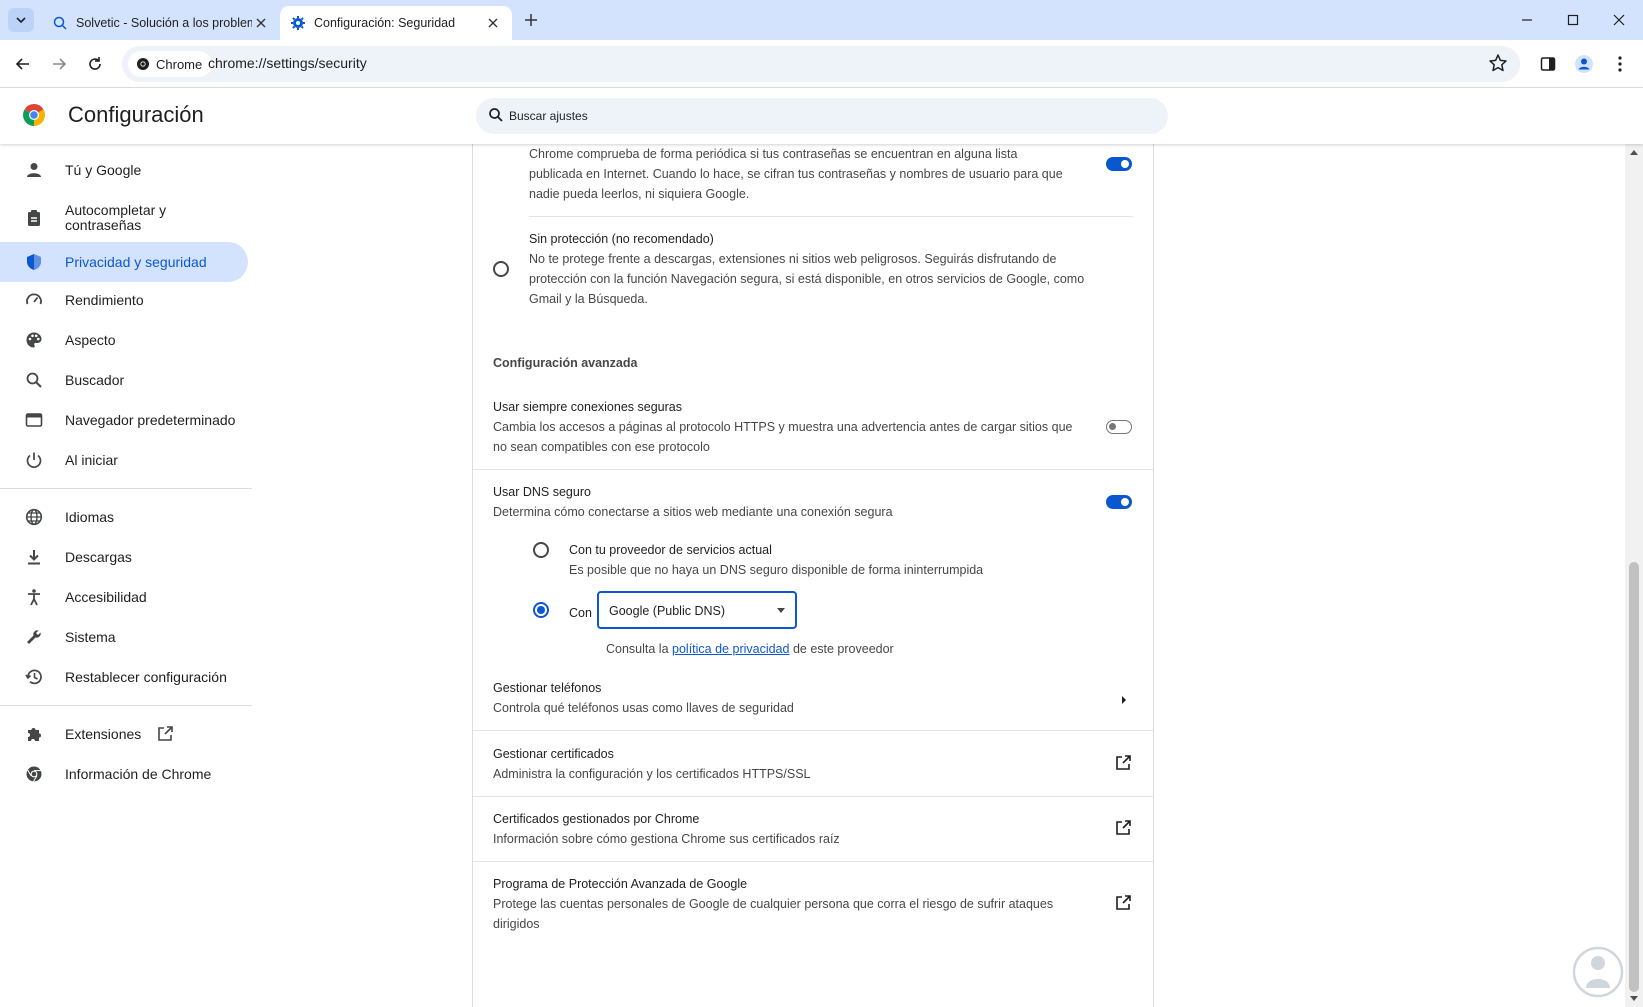 The image size is (1643, 1007). Describe the element at coordinates (95, 64) in the screenshot. I see `reload-button` at that location.